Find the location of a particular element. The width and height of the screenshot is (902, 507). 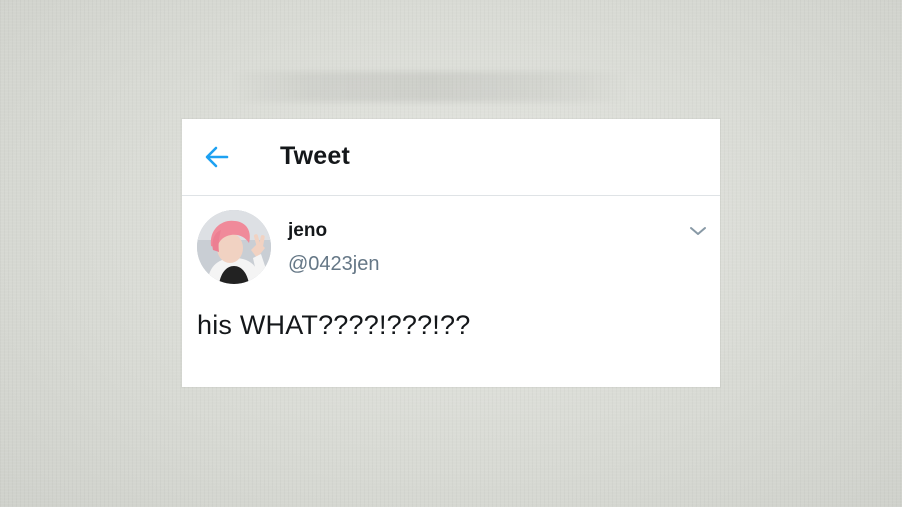

arrow-left-icon is located at coordinates (217, 157).